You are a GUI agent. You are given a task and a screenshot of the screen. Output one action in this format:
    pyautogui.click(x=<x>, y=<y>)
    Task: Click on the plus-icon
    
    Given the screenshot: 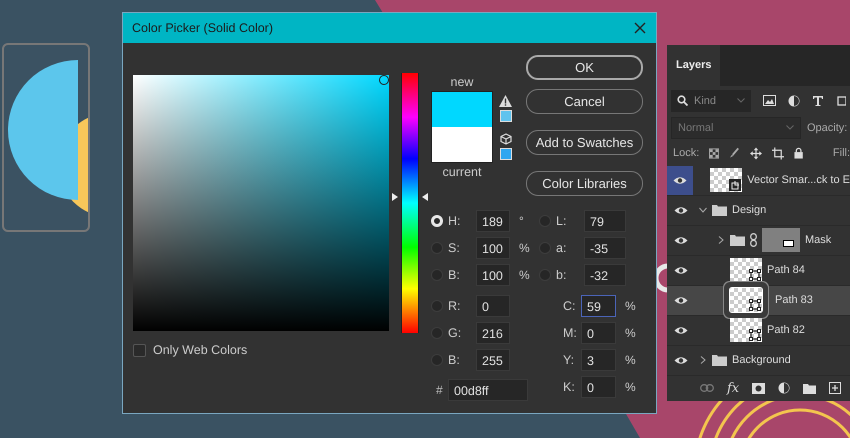 What is the action you would take?
    pyautogui.click(x=835, y=388)
    